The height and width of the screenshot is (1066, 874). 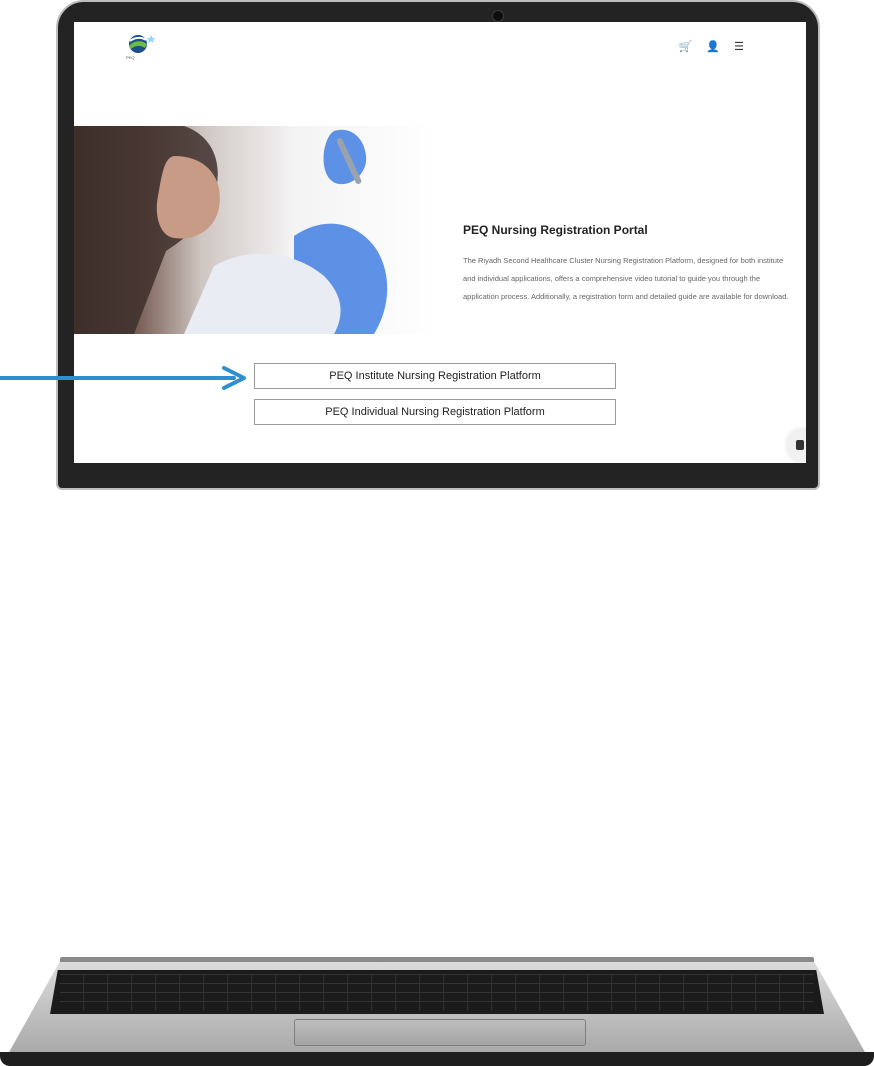 What do you see at coordinates (437, 992) in the screenshot?
I see `keyboard-keys` at bounding box center [437, 992].